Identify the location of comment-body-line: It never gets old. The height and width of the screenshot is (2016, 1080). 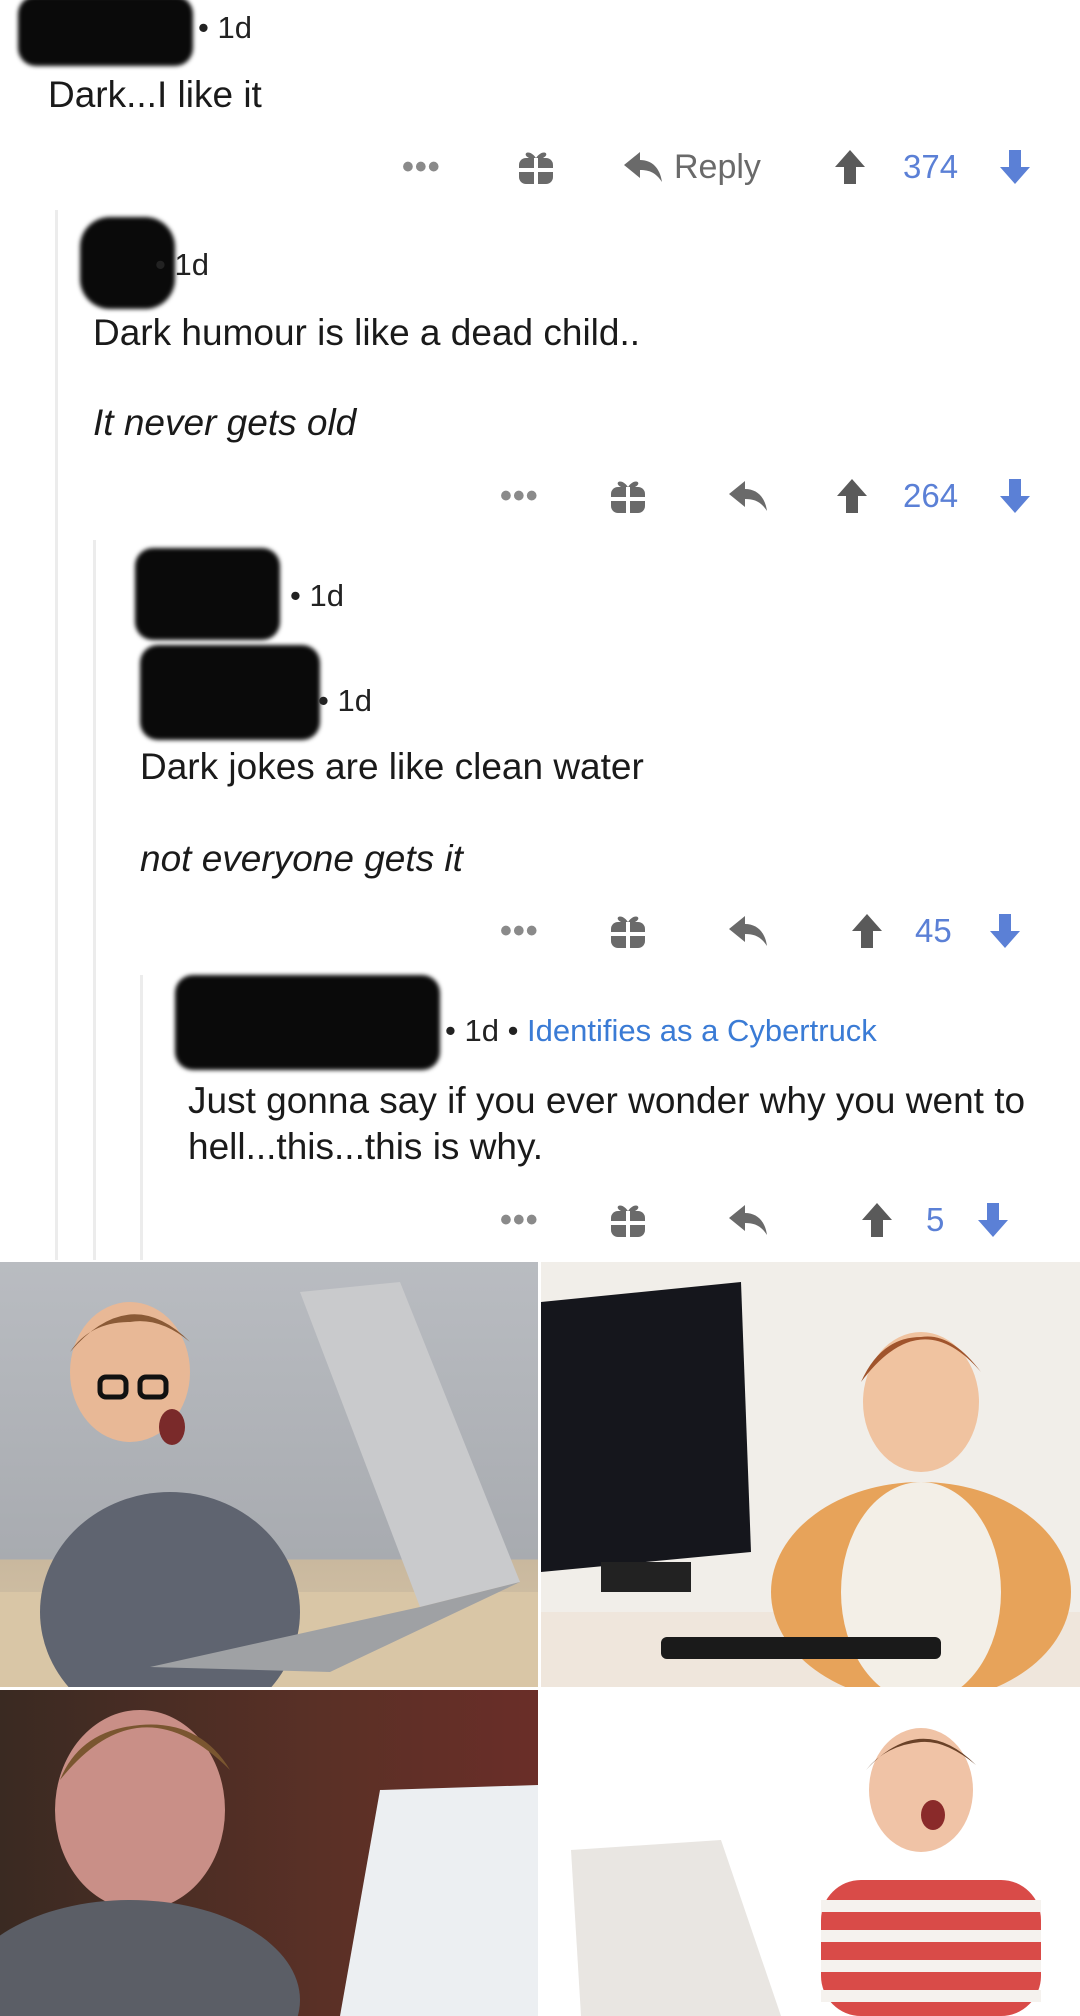
(225, 422).